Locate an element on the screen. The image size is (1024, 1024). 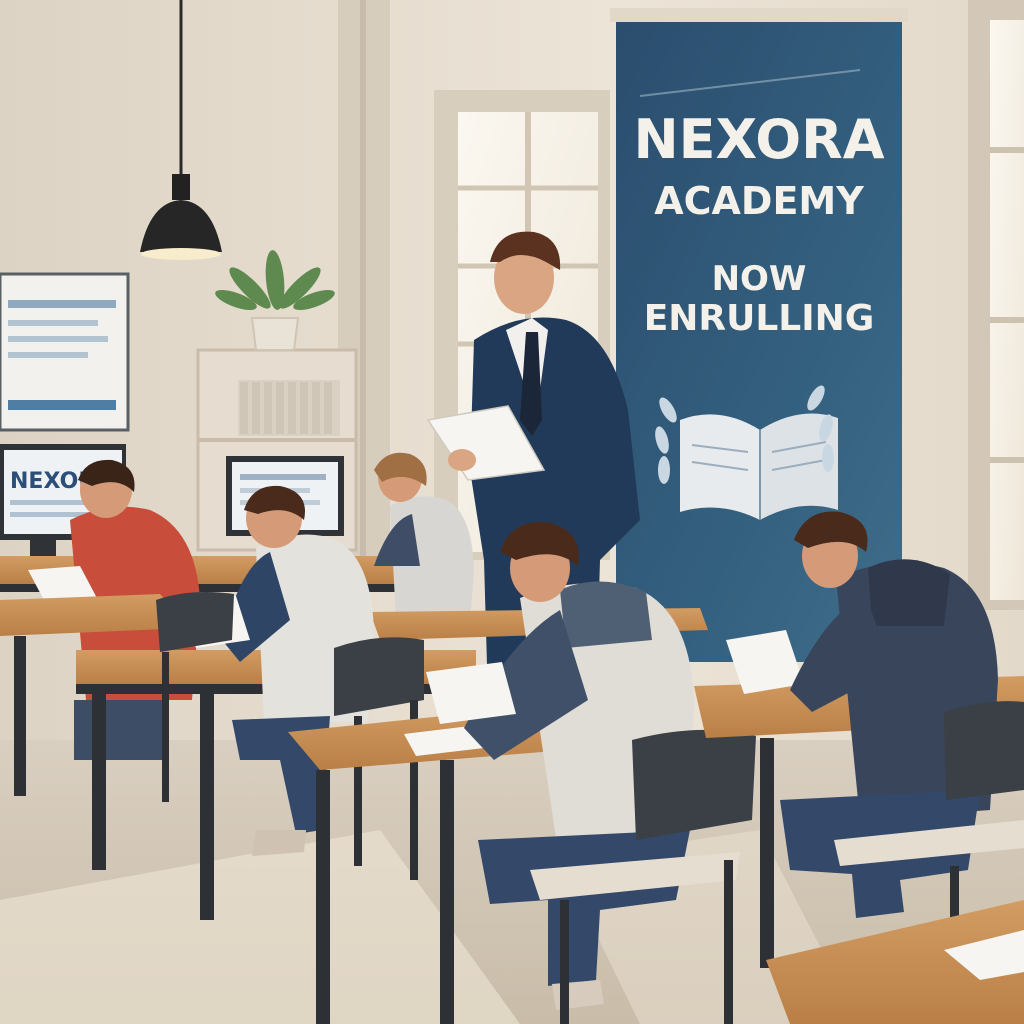
banner-subtitle: ACADEMY is located at coordinates (759, 201).